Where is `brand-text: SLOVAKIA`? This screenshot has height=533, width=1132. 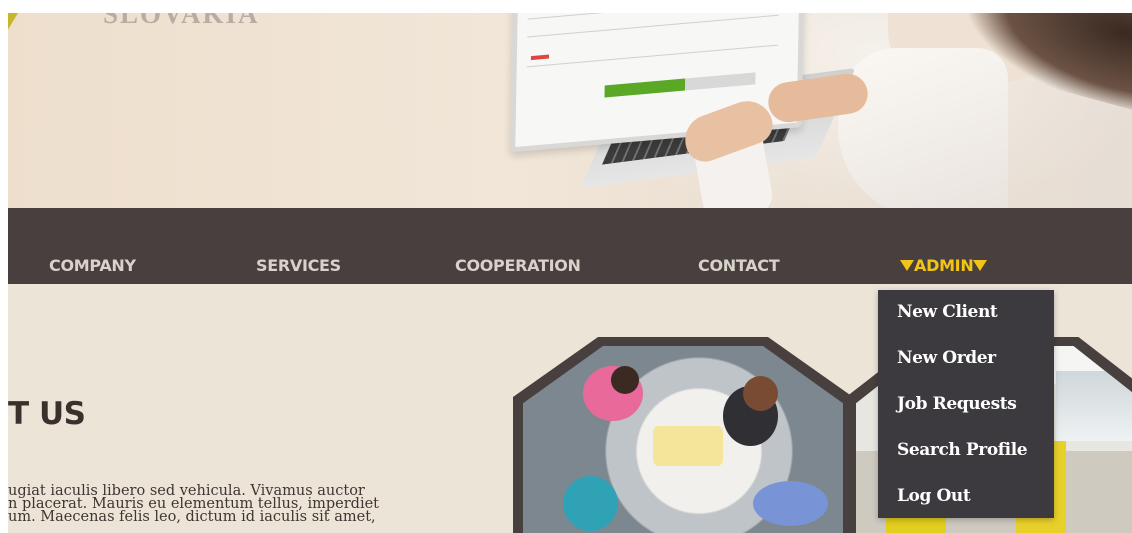
brand-text: SLOVAKIA is located at coordinates (181, 21).